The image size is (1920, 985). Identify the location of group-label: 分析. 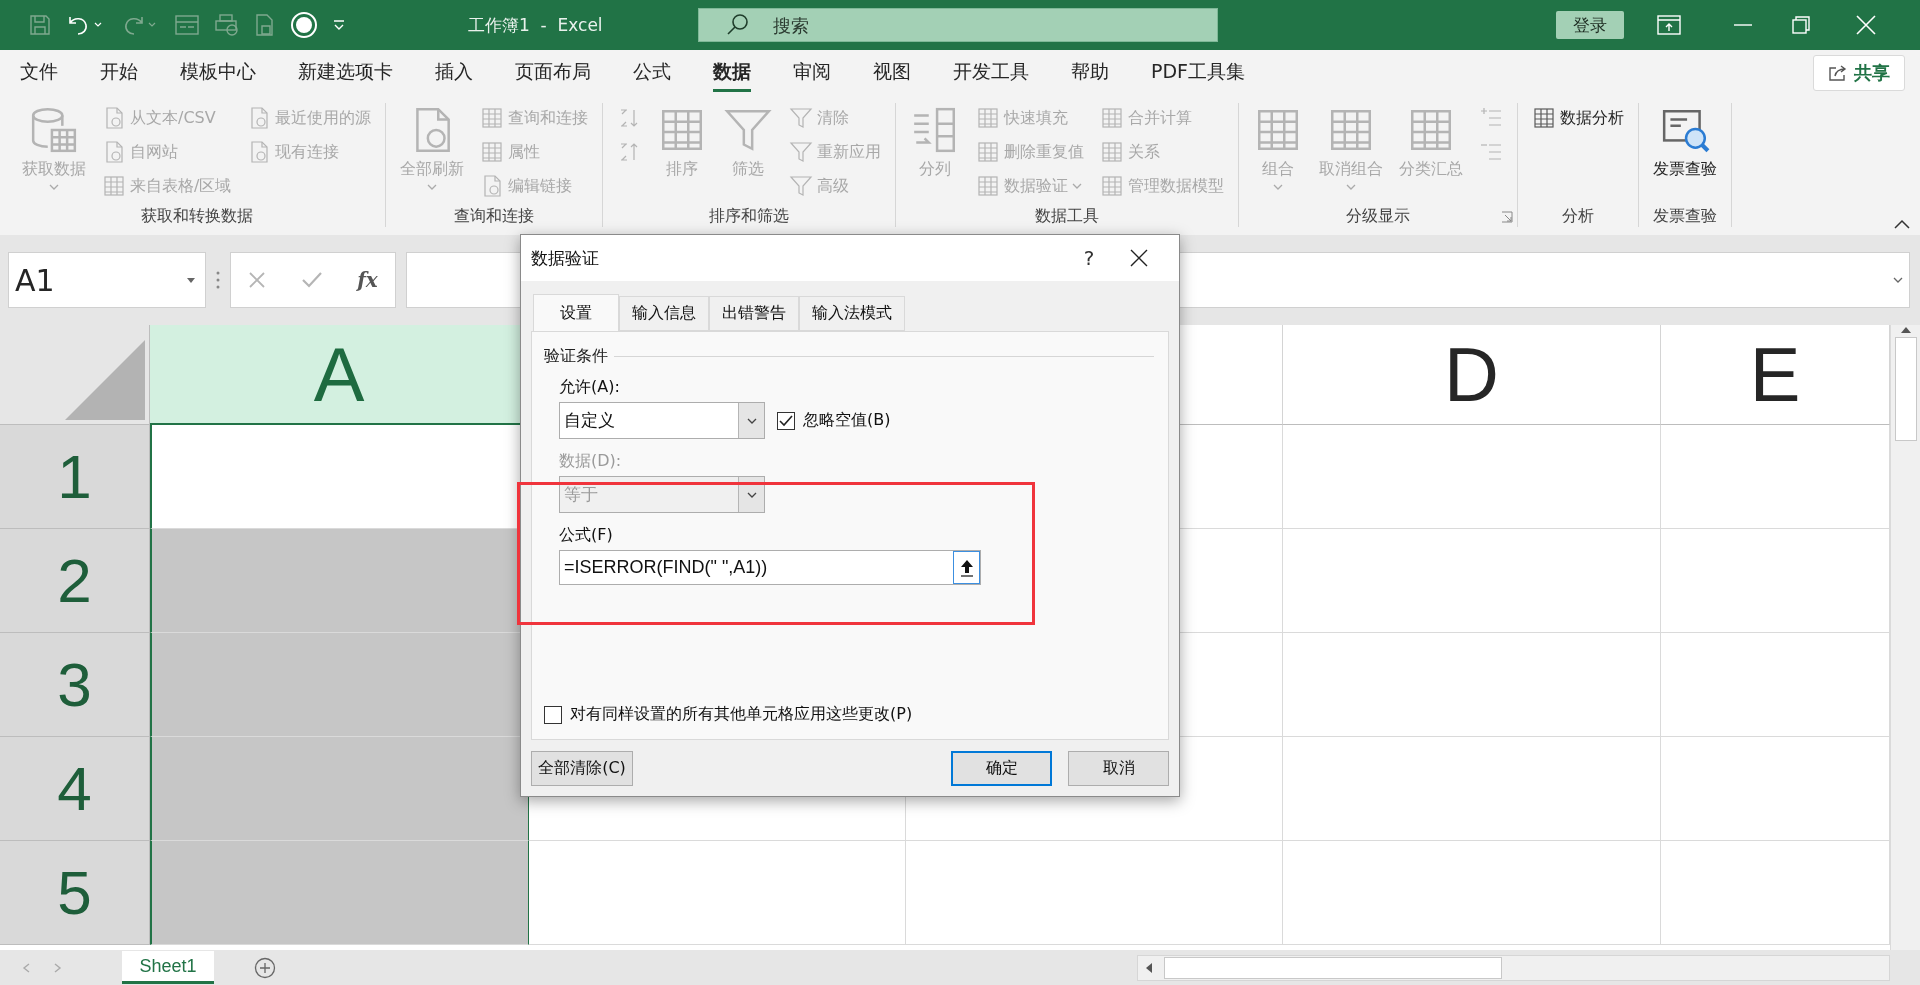
(1578, 216).